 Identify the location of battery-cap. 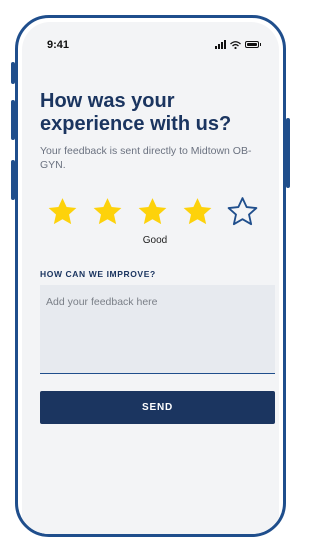
(260, 44).